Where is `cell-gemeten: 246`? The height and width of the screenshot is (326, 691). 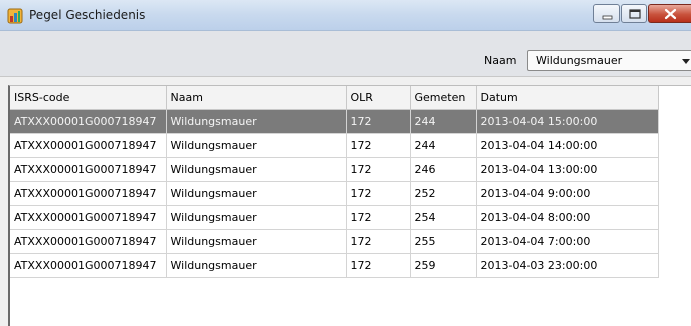
cell-gemeten: 246 is located at coordinates (443, 169).